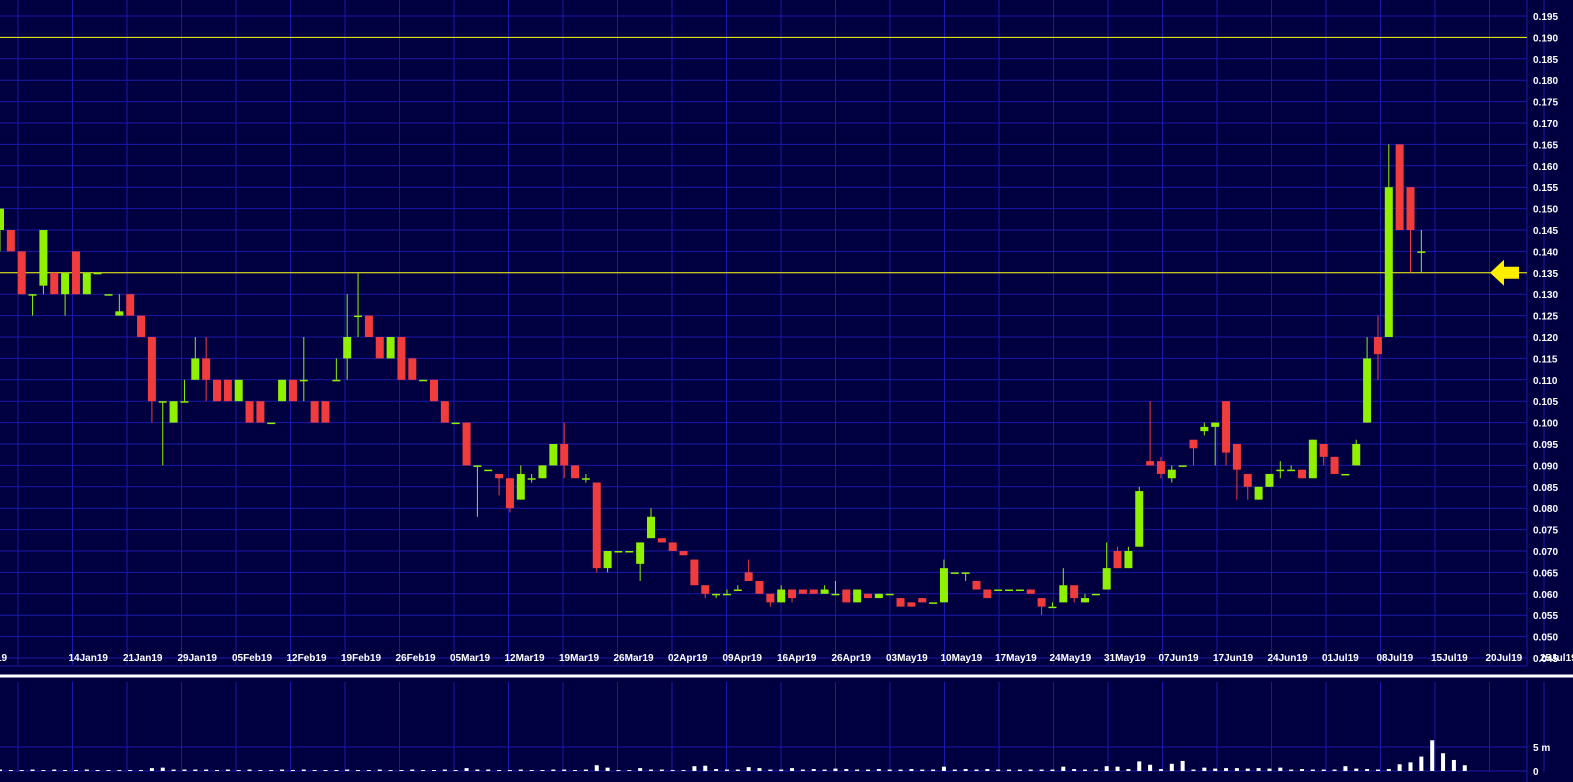  I want to click on date-tick-label: 08Jul19, so click(1395, 658).